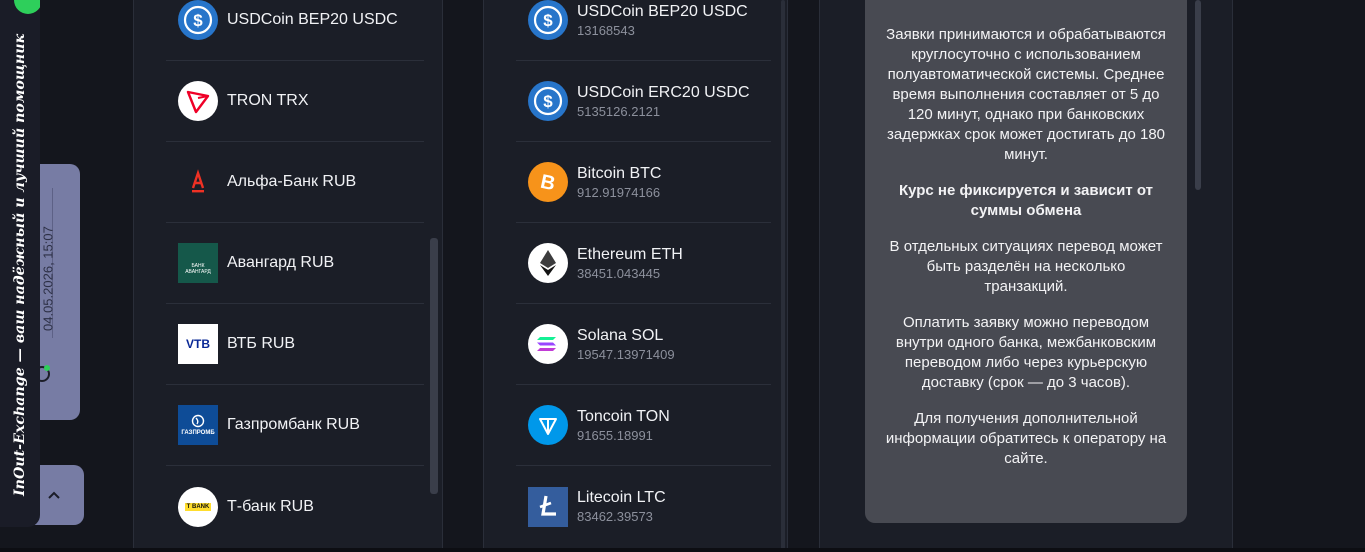 The image size is (1365, 552). Describe the element at coordinates (434, 366) in the screenshot. I see `give-list-scrollbar` at that location.